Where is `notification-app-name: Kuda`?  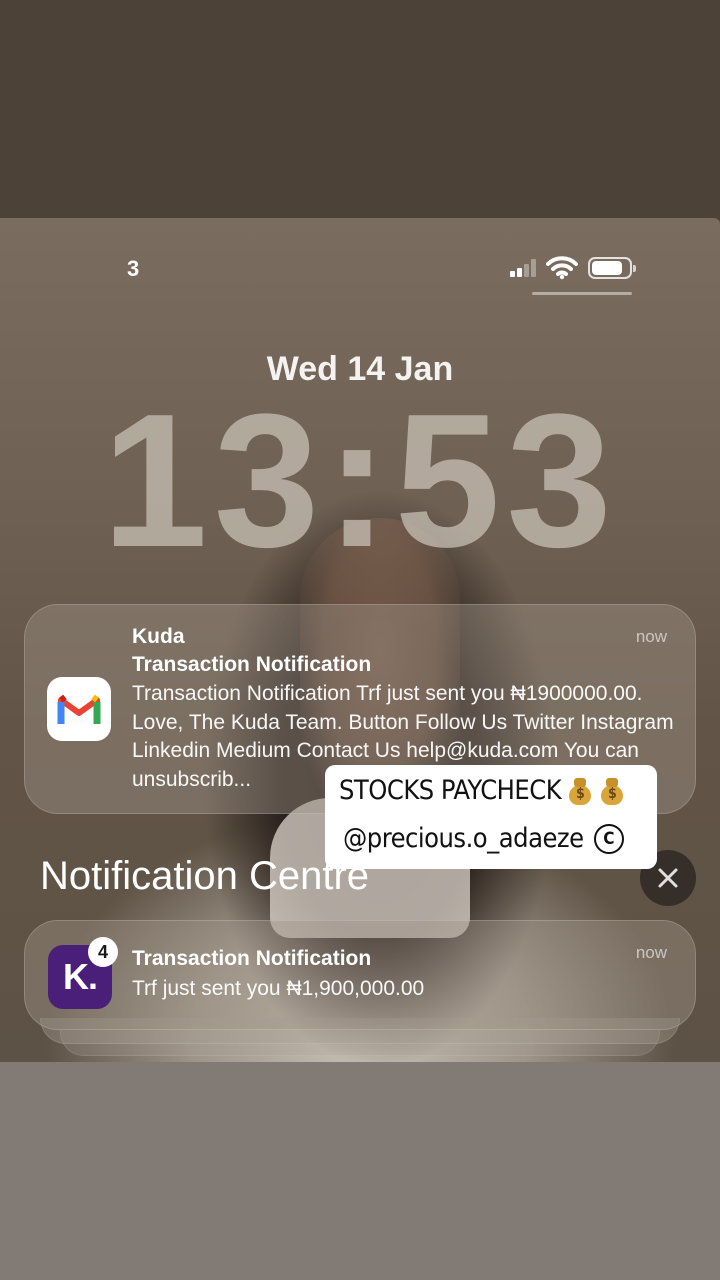 notification-app-name: Kuda is located at coordinates (158, 636).